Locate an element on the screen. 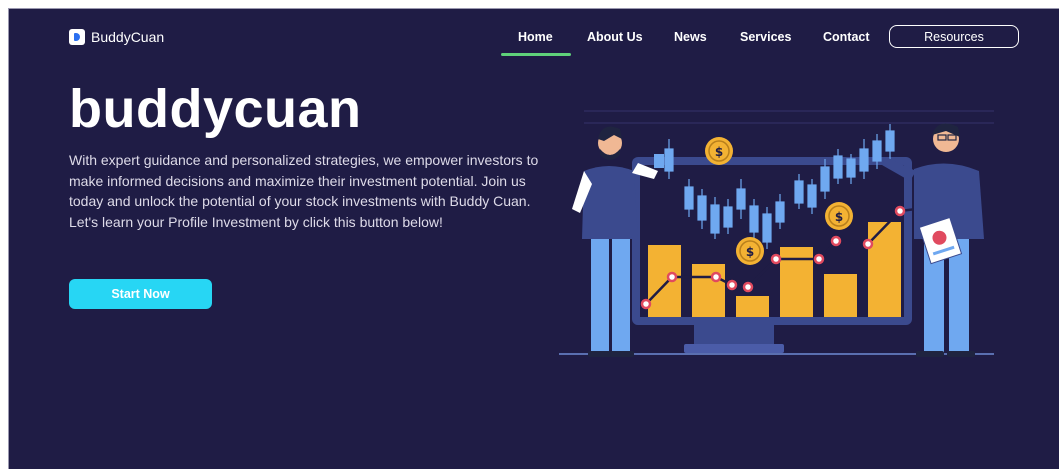  brand-logo: BuddyCuan is located at coordinates (116, 37).